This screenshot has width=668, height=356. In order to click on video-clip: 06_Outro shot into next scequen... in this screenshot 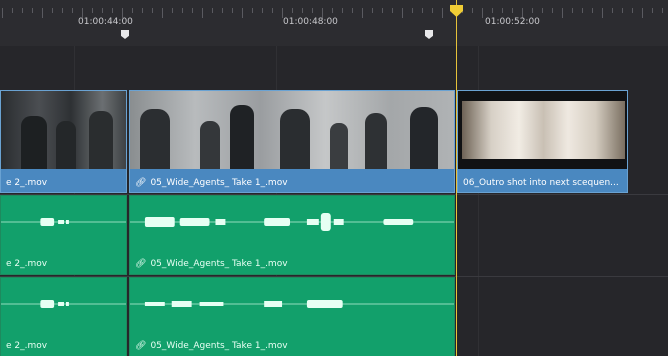, I will do `click(542, 141)`.